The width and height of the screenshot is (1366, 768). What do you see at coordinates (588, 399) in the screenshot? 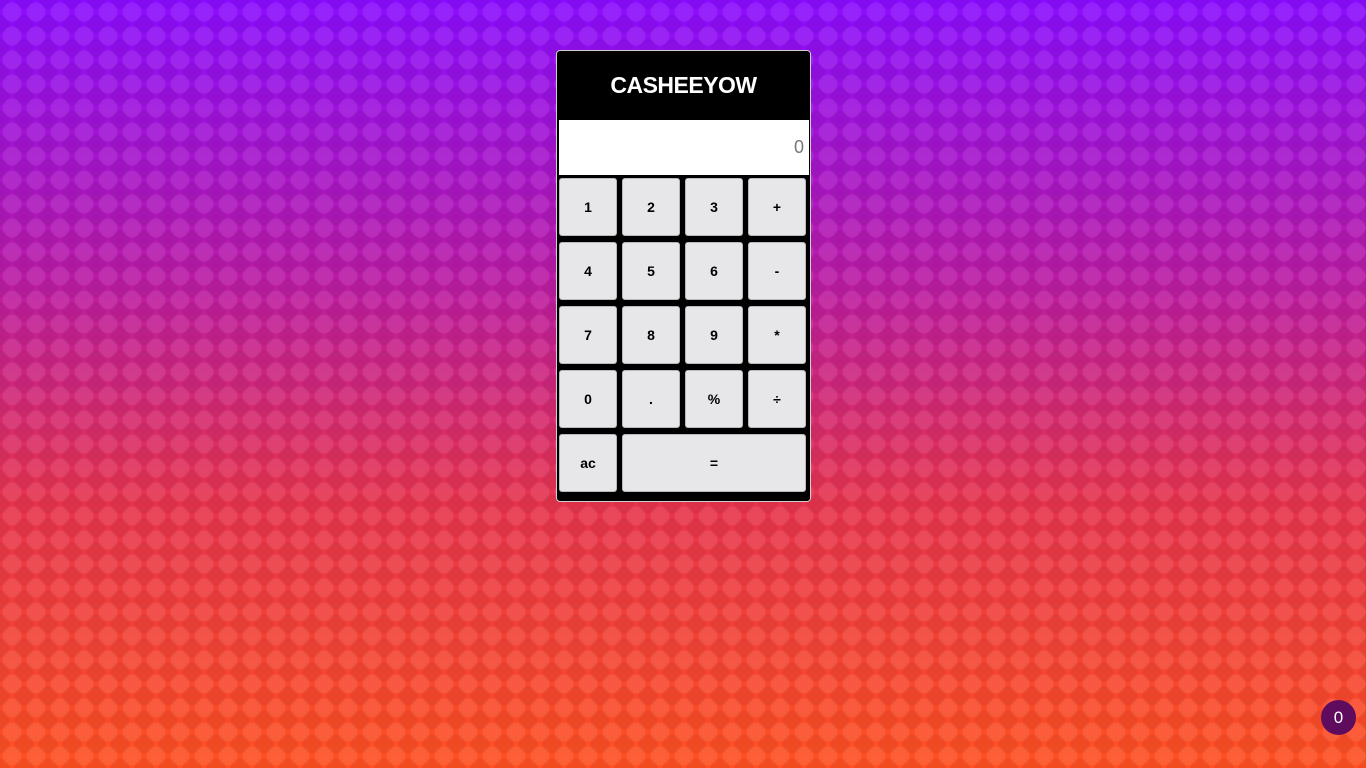
I see `key-0: 0` at bounding box center [588, 399].